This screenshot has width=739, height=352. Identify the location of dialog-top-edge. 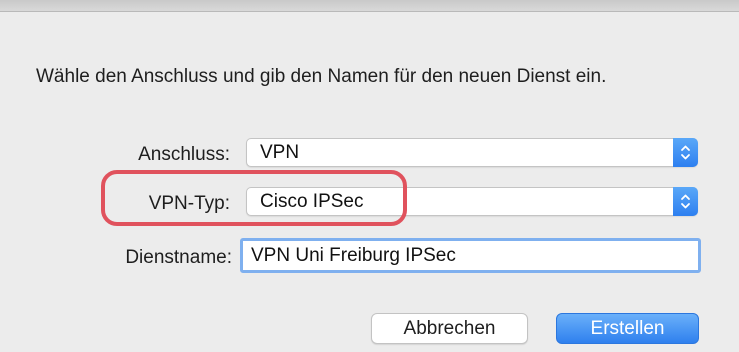
(369, 6).